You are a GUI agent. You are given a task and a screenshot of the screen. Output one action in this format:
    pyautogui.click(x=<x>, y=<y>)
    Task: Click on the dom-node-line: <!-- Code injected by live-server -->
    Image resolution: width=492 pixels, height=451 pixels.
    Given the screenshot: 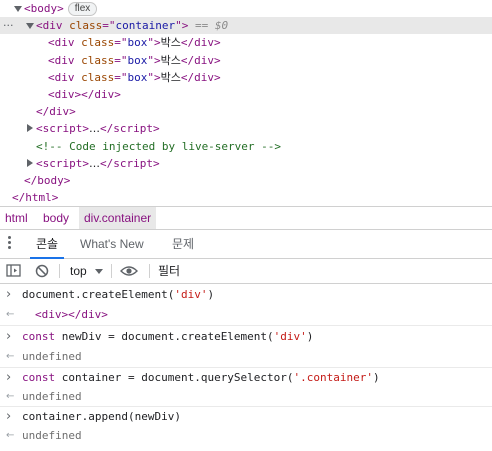 What is the action you would take?
    pyautogui.click(x=246, y=146)
    